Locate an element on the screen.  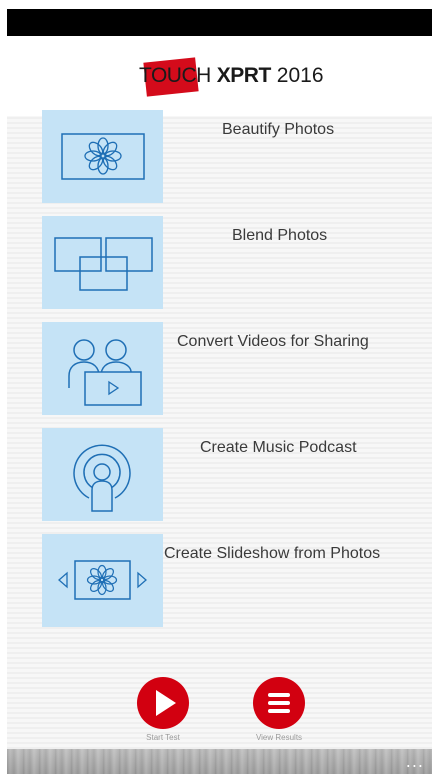
slideshow-icon is located at coordinates (102, 580).